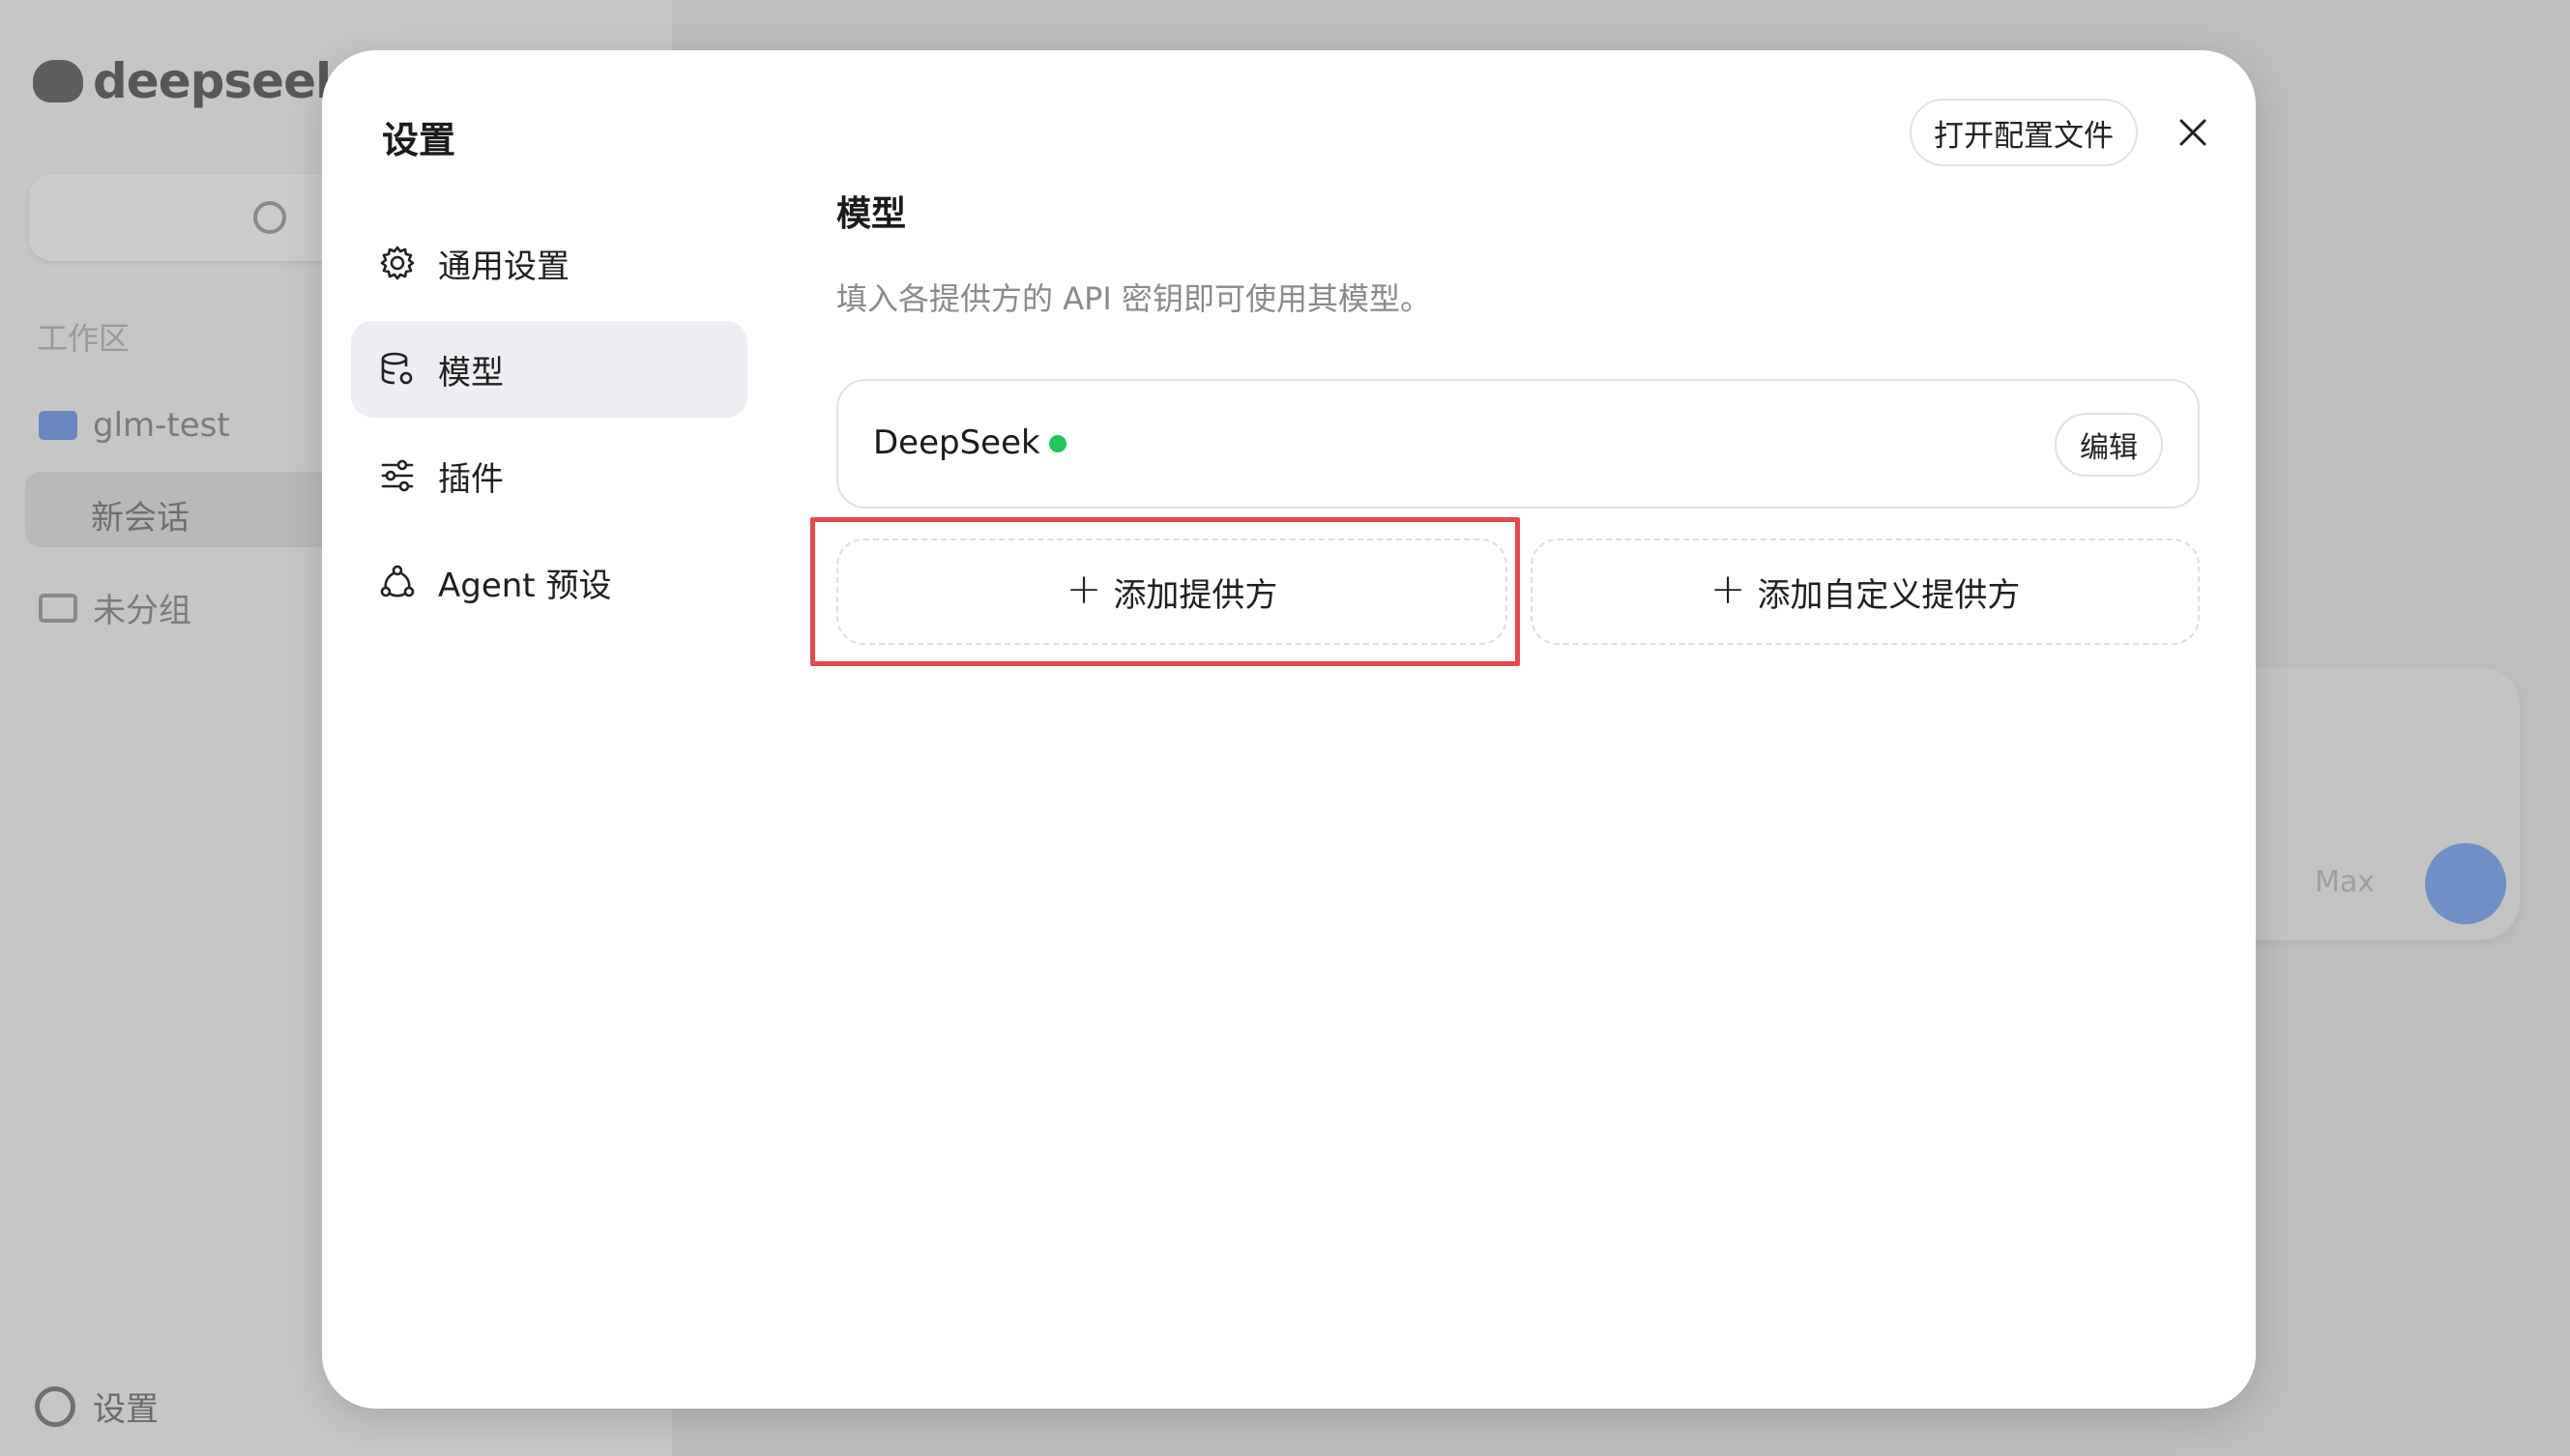 This screenshot has height=1456, width=2570. Describe the element at coordinates (2024, 132) in the screenshot. I see `open-config-button: 打开配置文件` at that location.